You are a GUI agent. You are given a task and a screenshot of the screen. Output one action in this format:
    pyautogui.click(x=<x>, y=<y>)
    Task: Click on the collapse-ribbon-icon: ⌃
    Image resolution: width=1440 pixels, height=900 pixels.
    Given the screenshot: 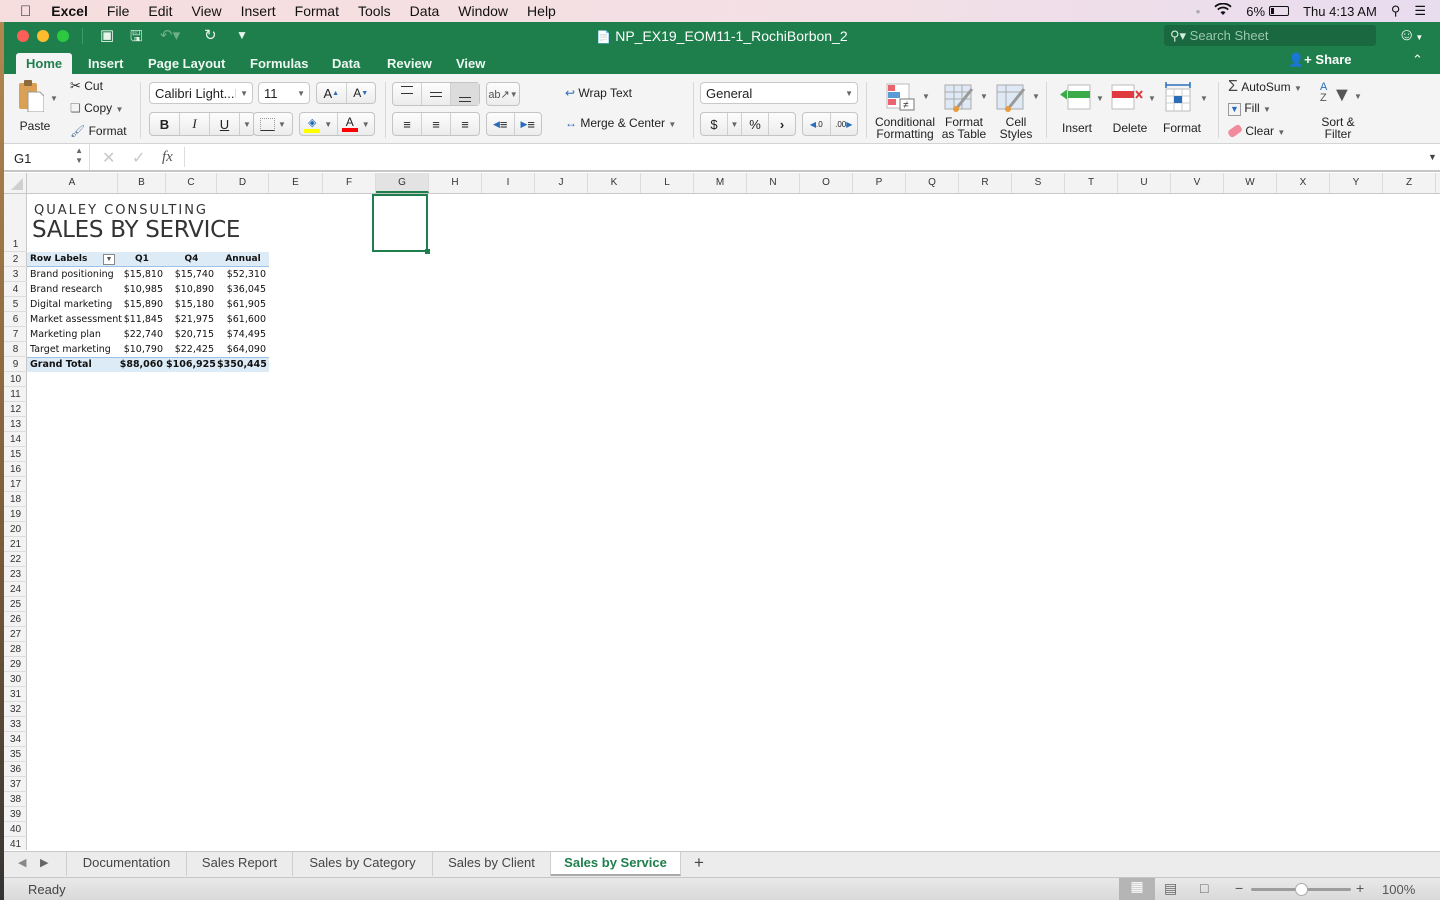 What is the action you would take?
    pyautogui.click(x=1417, y=60)
    